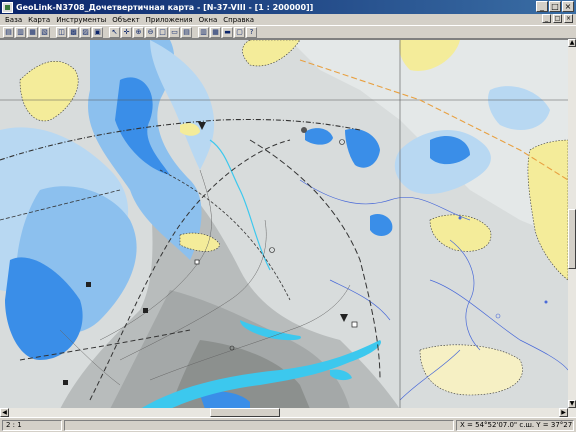 Image resolution: width=576 pixels, height=432 pixels. I want to click on report-icon: ▥, so click(203, 32).